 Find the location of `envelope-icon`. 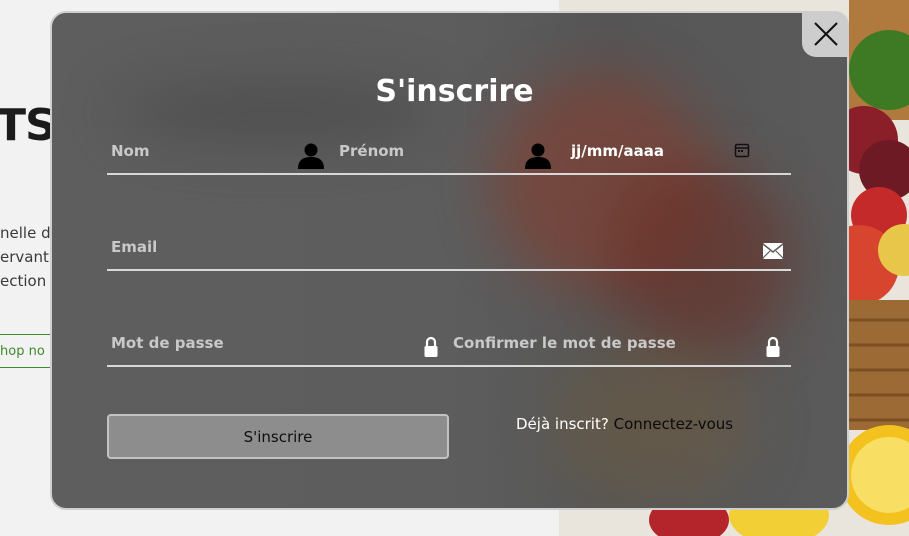

envelope-icon is located at coordinates (773, 251).